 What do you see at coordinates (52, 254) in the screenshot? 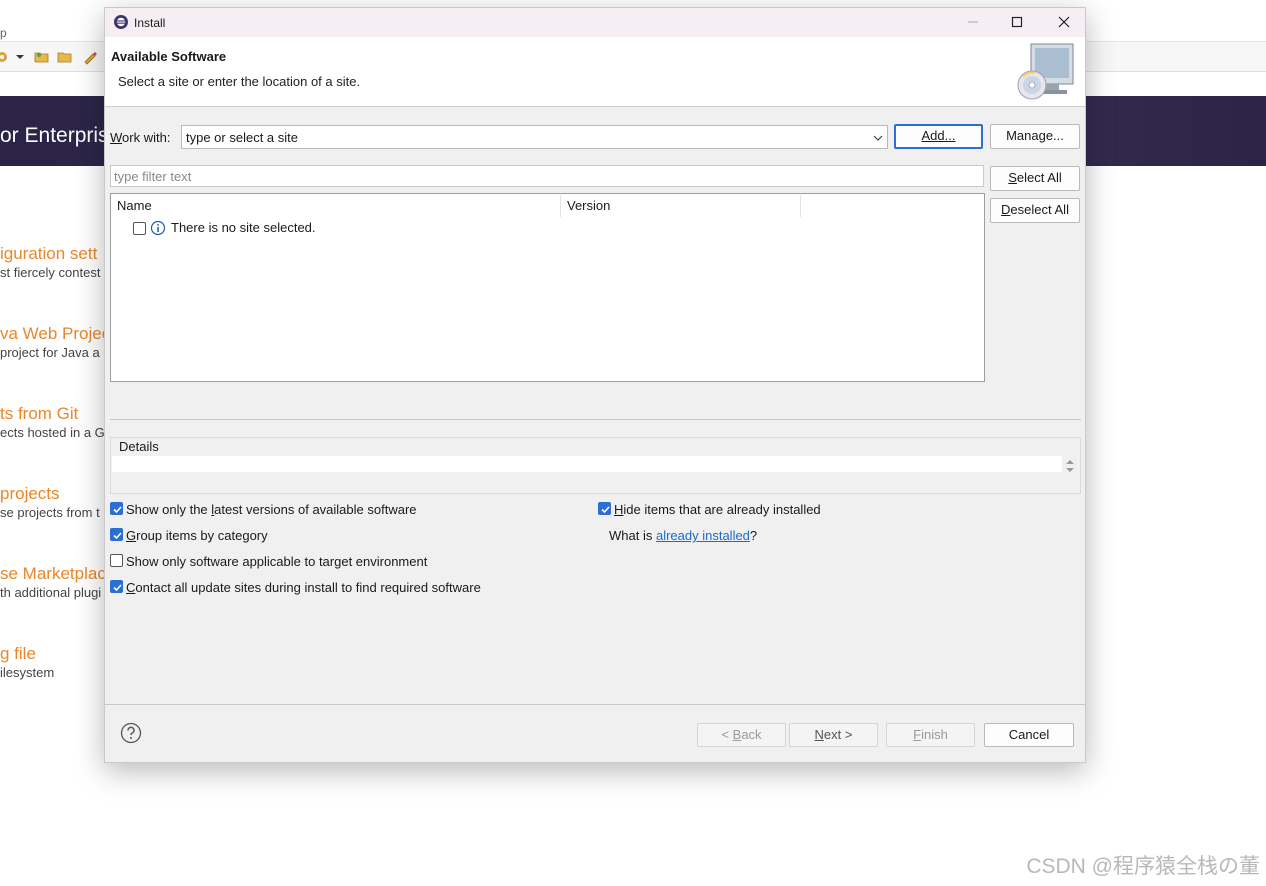
I see `welcome-link-1: iguration sett` at bounding box center [52, 254].